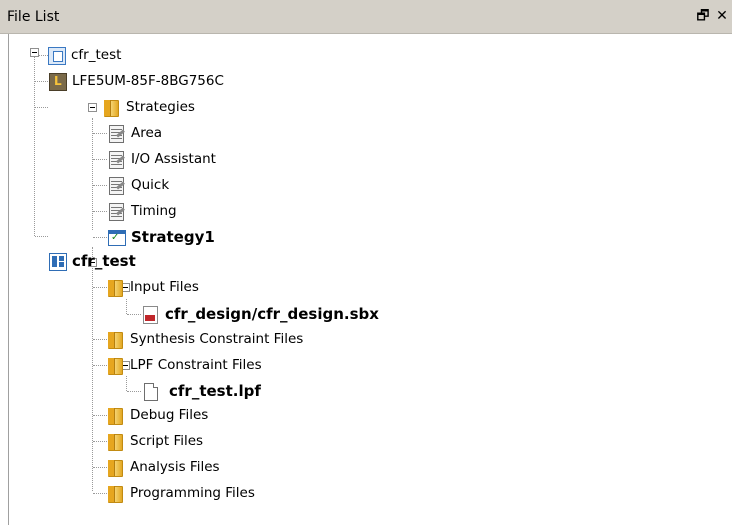  I want to click on project-icon, so click(56, 55).